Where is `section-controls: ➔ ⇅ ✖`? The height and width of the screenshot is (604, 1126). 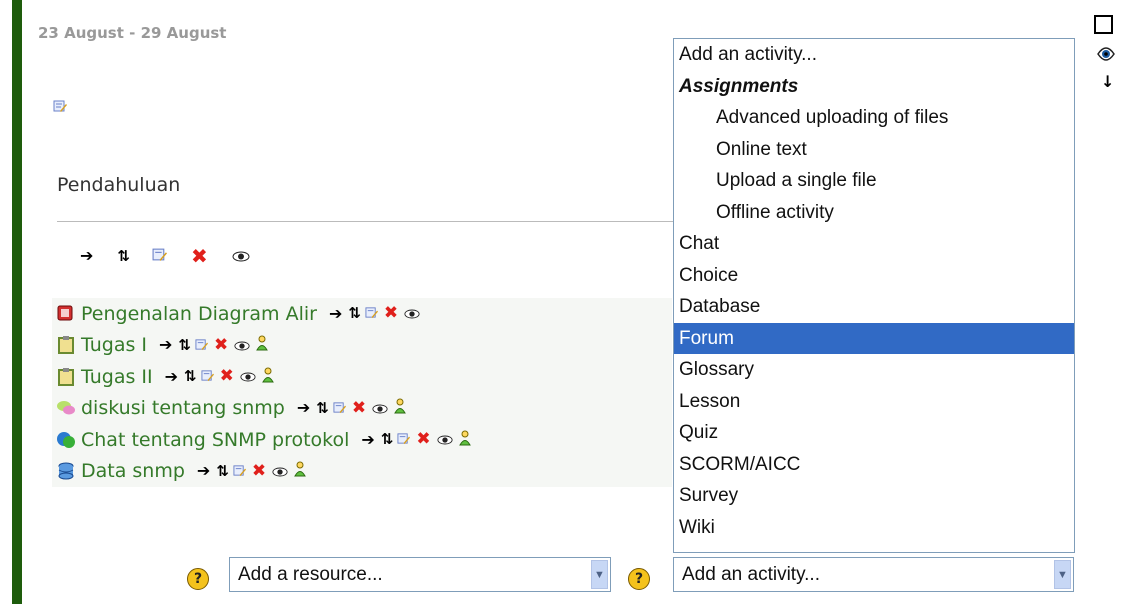
section-controls: ➔ ⇅ ✖ is located at coordinates (165, 256).